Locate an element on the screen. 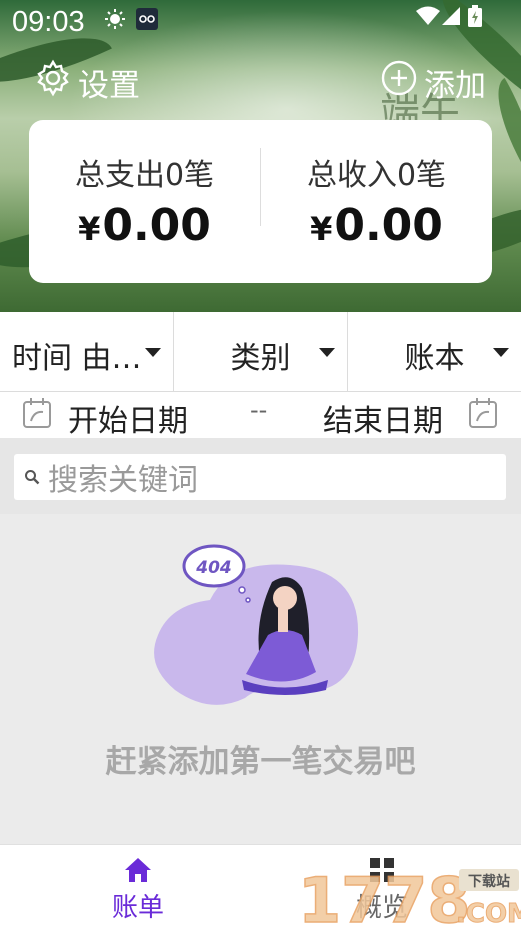  nav-item-bills: 账单 is located at coordinates (138, 885).